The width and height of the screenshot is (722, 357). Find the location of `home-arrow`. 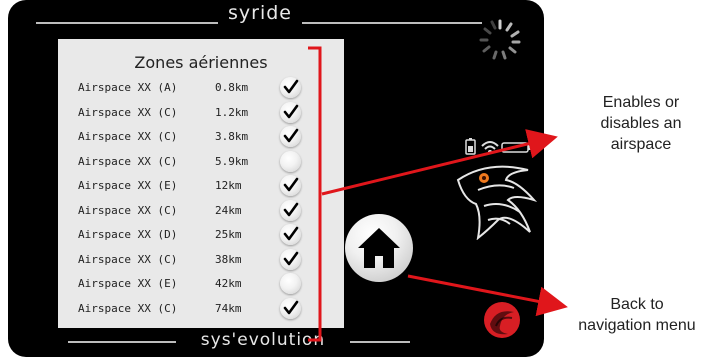

home-arrow is located at coordinates (487, 295).